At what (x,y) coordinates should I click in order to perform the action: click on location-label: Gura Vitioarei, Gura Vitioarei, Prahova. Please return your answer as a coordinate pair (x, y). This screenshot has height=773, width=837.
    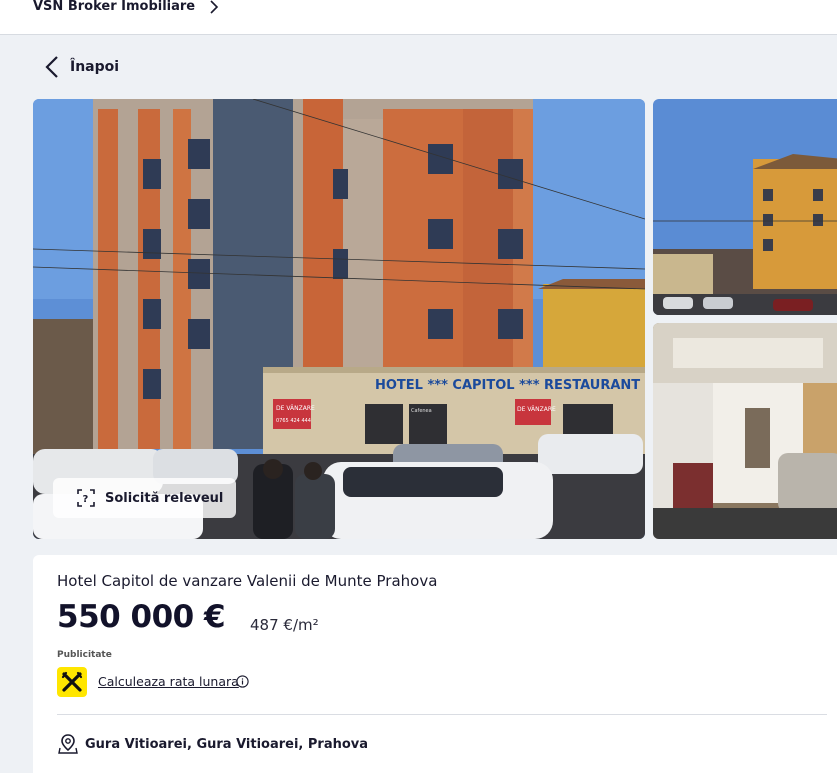
    Looking at the image, I should click on (227, 744).